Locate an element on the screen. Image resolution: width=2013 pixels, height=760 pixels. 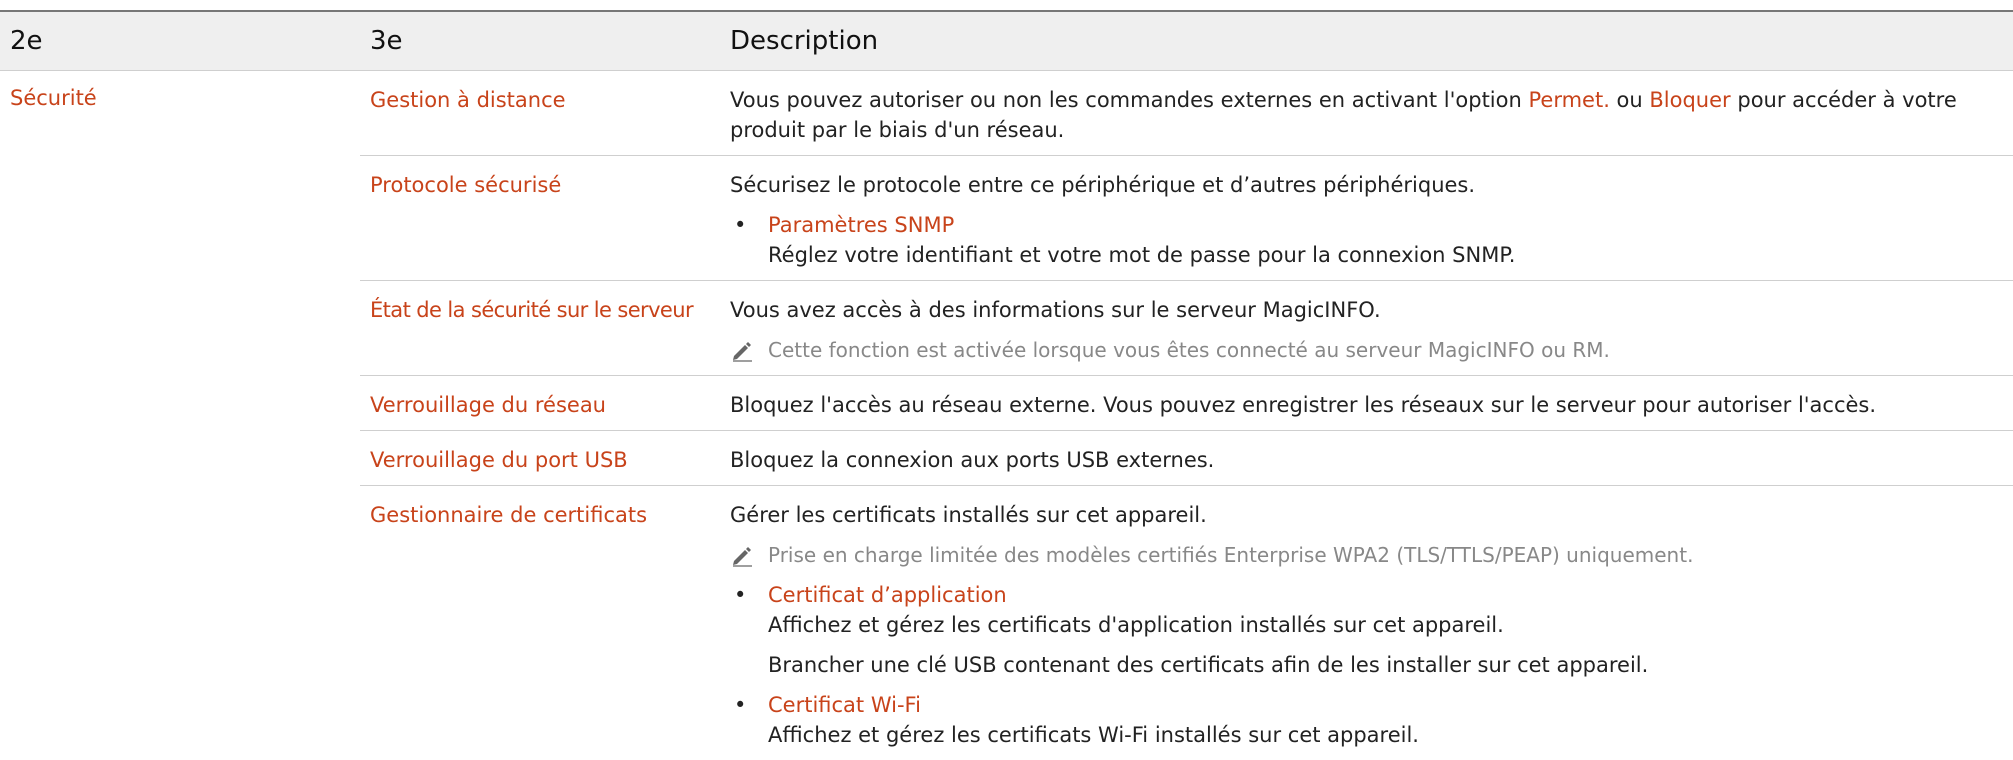
option-bloquer: Bloquer is located at coordinates (1690, 100).